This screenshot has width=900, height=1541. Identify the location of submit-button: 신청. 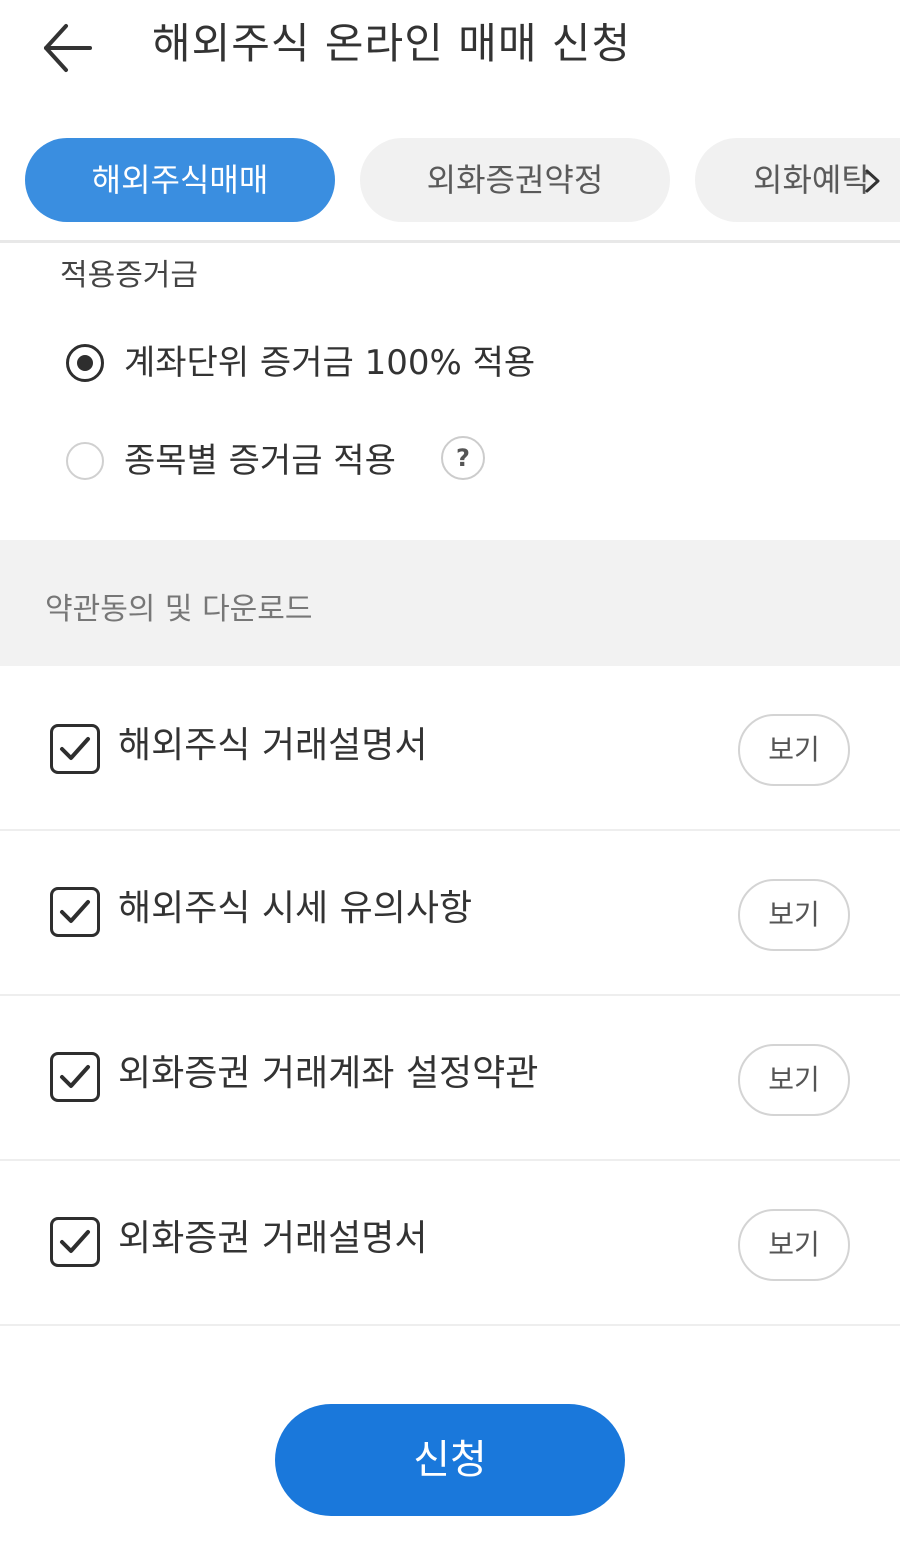
(450, 1460).